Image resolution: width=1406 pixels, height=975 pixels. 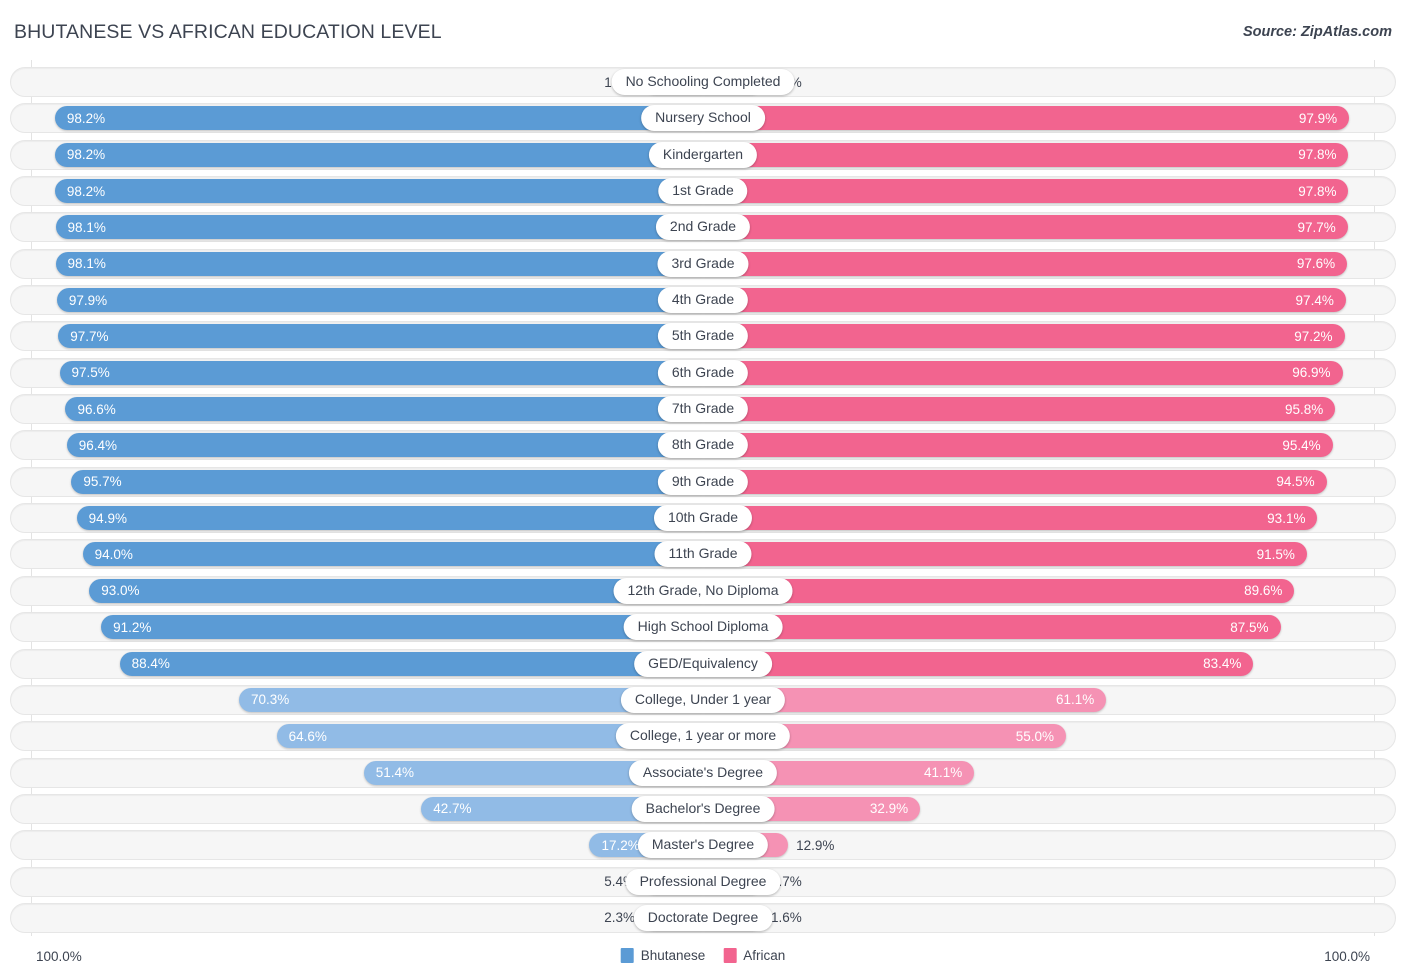 I want to click on bar-bhutanese: 93.0%, so click(x=396, y=590).